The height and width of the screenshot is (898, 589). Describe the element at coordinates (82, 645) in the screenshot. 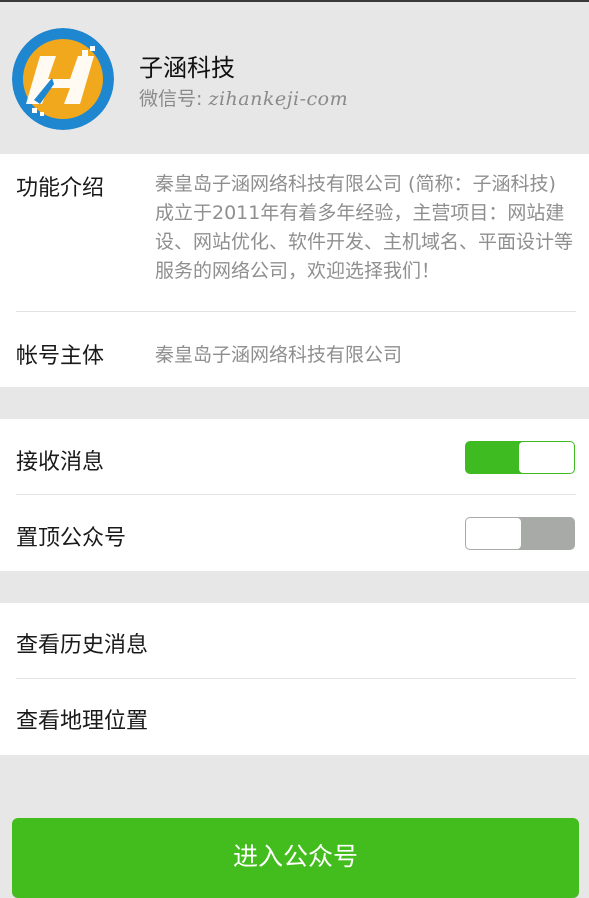

I see `view-history-label: 查看历史消息` at that location.